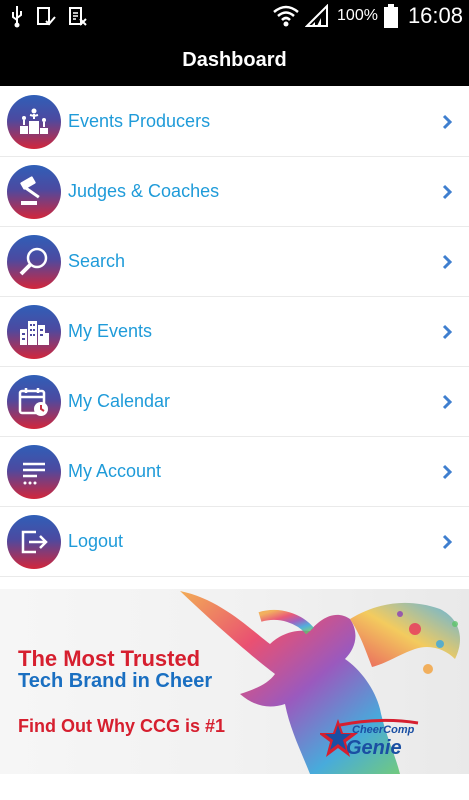 The width and height of the screenshot is (469, 800). I want to click on usb-icon, so click(17, 17).